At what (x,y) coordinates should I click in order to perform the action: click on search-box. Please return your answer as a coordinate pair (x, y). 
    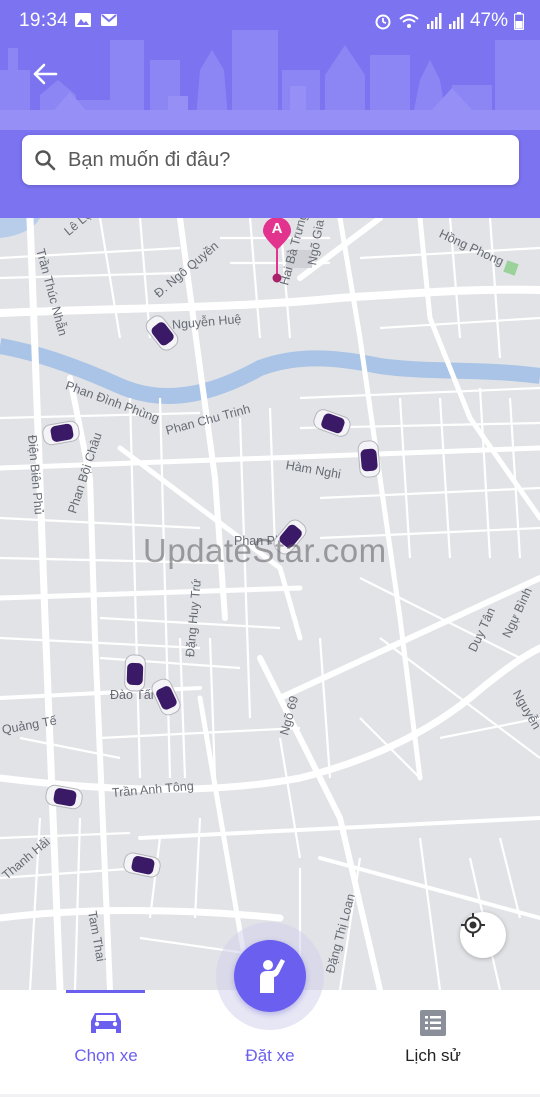
    Looking at the image, I should click on (270, 160).